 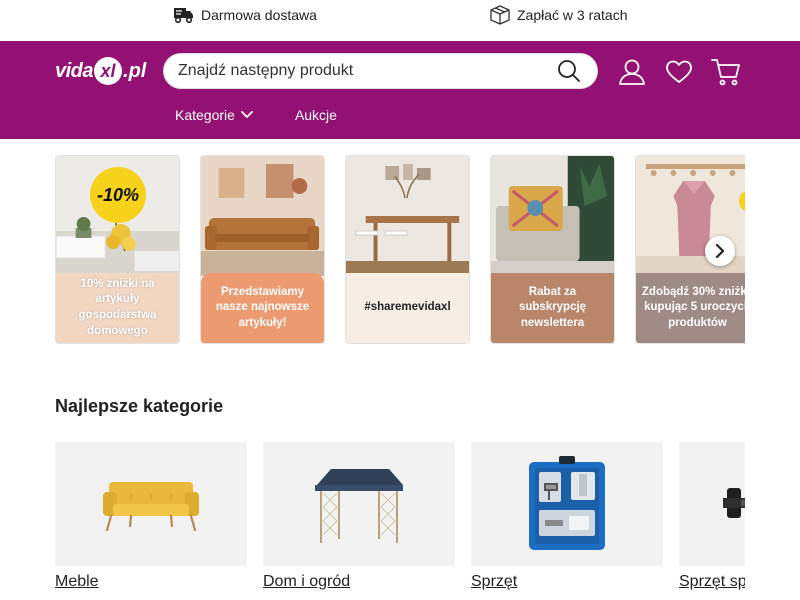 I want to click on spray-gun-kit-icon, so click(x=567, y=503).